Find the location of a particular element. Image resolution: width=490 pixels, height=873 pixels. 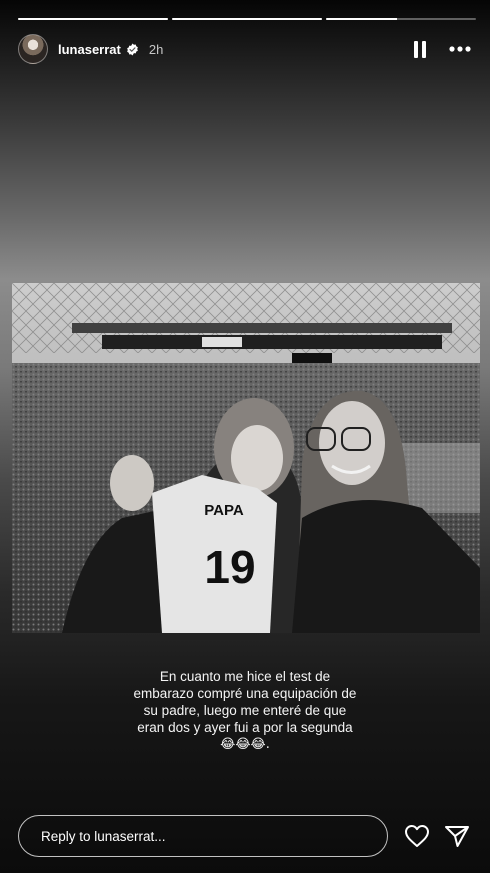

pause-icon is located at coordinates (420, 49).